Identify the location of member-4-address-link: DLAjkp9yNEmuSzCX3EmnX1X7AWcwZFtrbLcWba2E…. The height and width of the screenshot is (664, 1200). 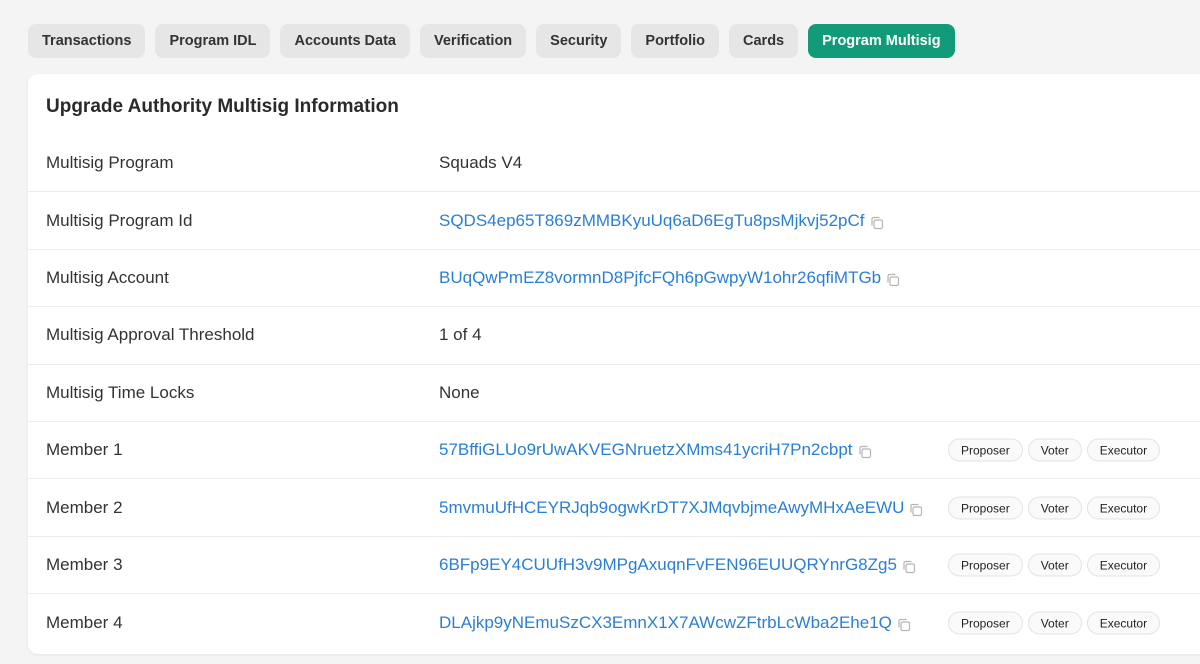
(665, 623).